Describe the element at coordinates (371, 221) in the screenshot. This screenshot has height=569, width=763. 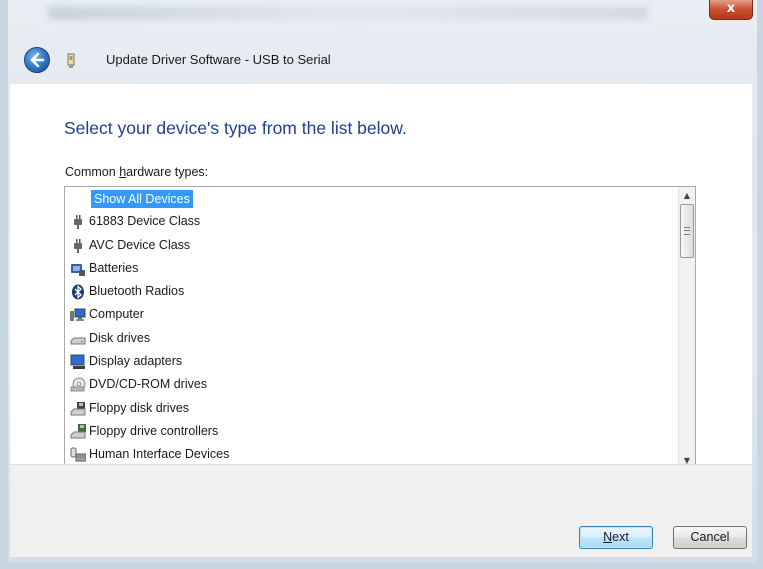
I see `list-item-61883-device-class: 61883 Device Class` at that location.